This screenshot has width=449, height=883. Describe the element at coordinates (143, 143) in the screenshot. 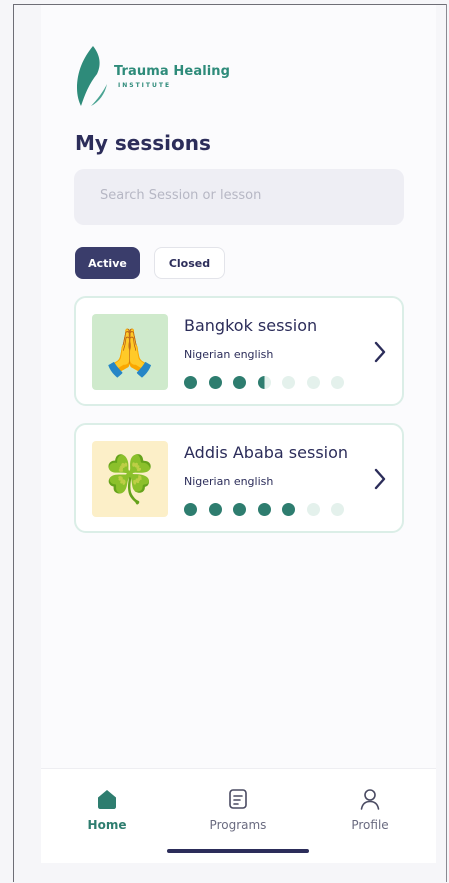

I see `page-title: My sessions` at that location.